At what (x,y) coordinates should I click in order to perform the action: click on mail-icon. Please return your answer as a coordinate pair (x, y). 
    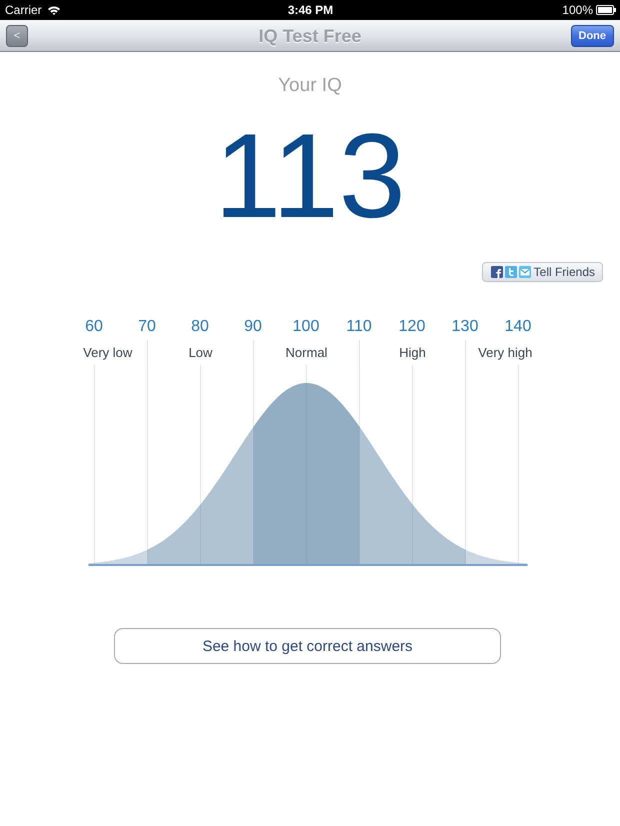
    Looking at the image, I should click on (524, 272).